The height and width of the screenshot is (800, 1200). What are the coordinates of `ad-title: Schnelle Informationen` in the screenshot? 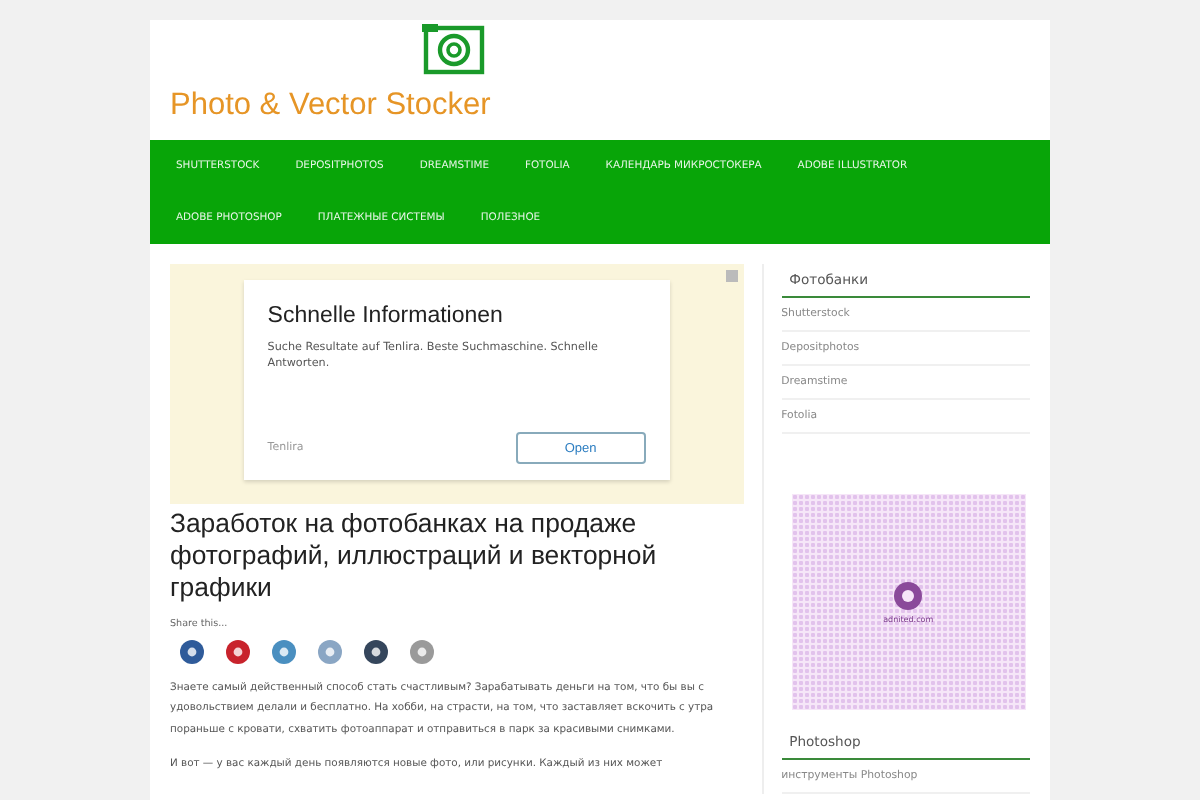 It's located at (386, 316).